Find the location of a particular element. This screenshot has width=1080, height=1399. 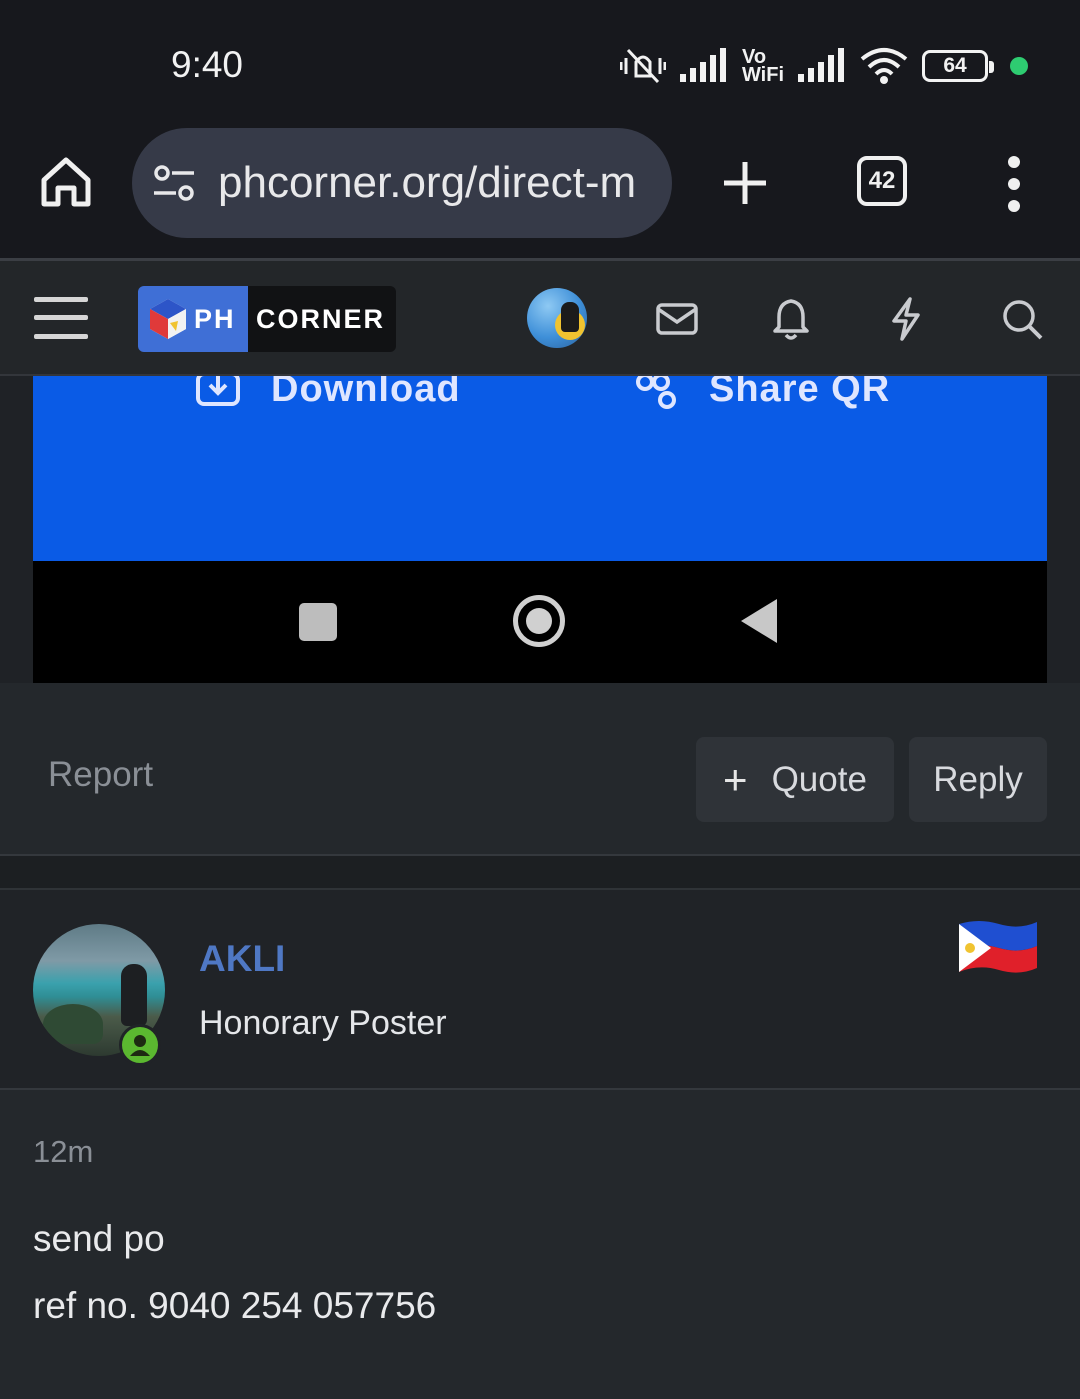

reply-button: Reply is located at coordinates (978, 779).